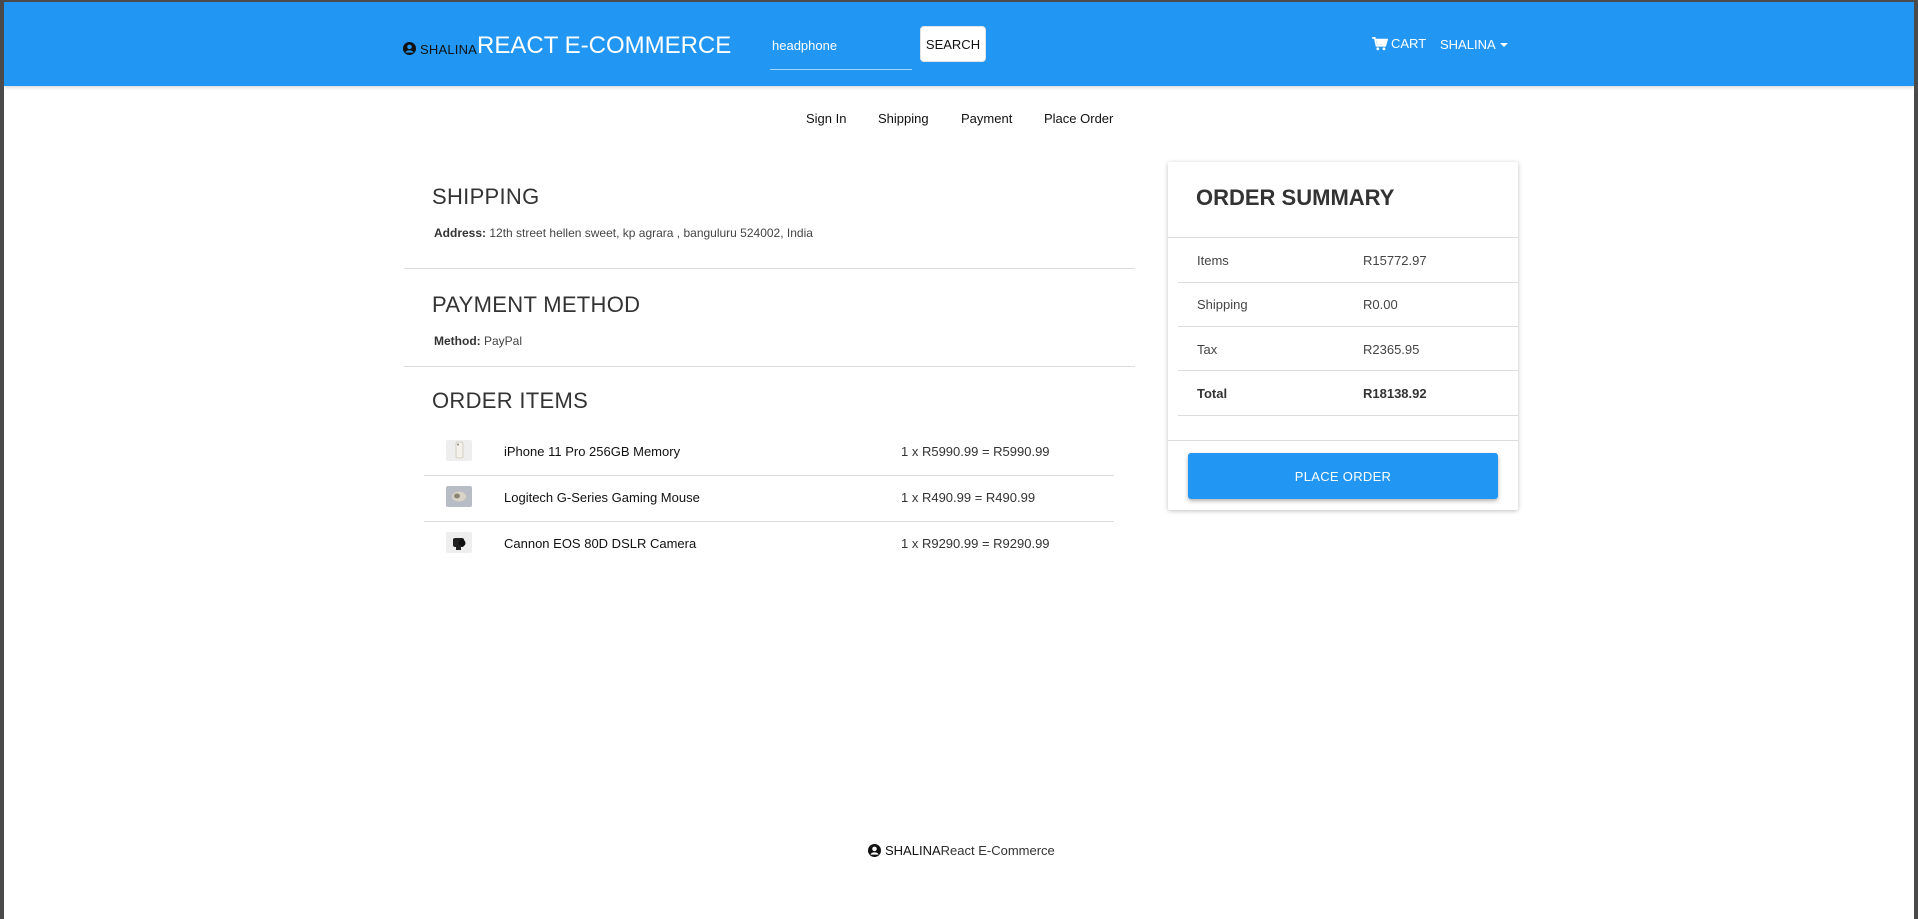 The image size is (1918, 919). I want to click on user-name: SHALINA, so click(1468, 44).